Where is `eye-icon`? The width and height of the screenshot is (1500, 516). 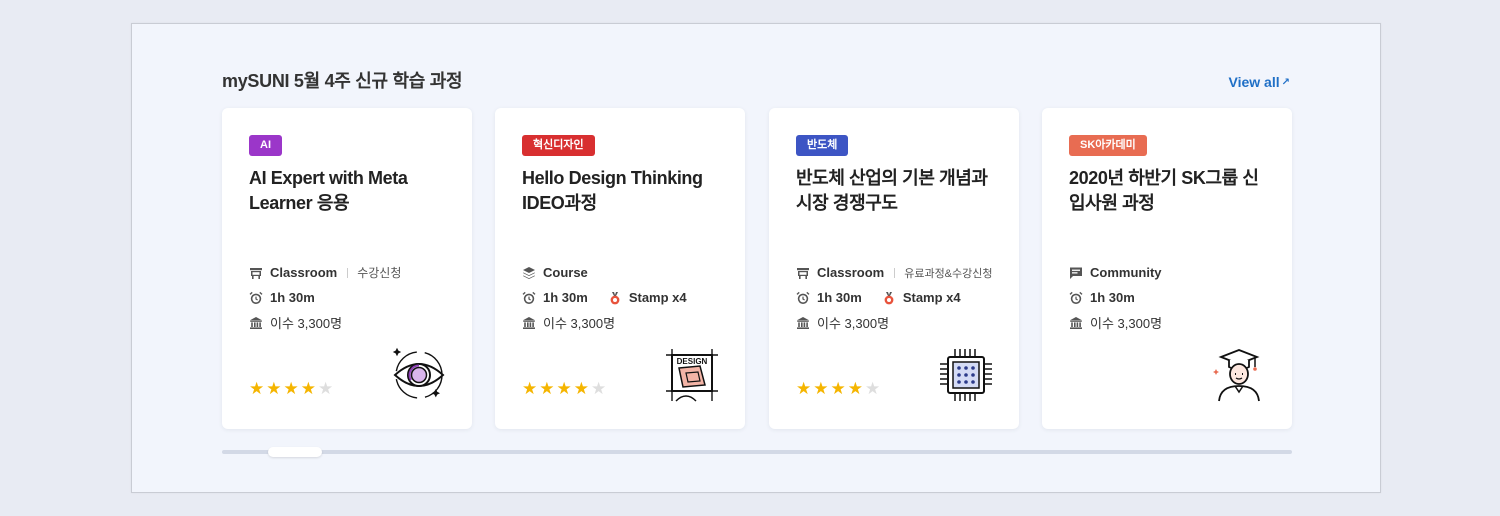
eye-icon is located at coordinates (418, 373).